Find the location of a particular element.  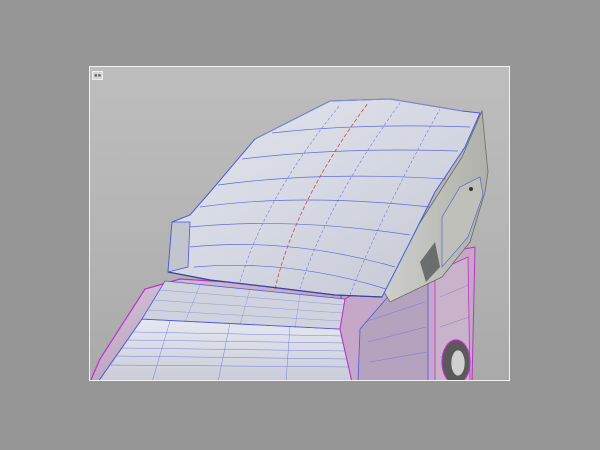

windshield is located at coordinates (225, 349).